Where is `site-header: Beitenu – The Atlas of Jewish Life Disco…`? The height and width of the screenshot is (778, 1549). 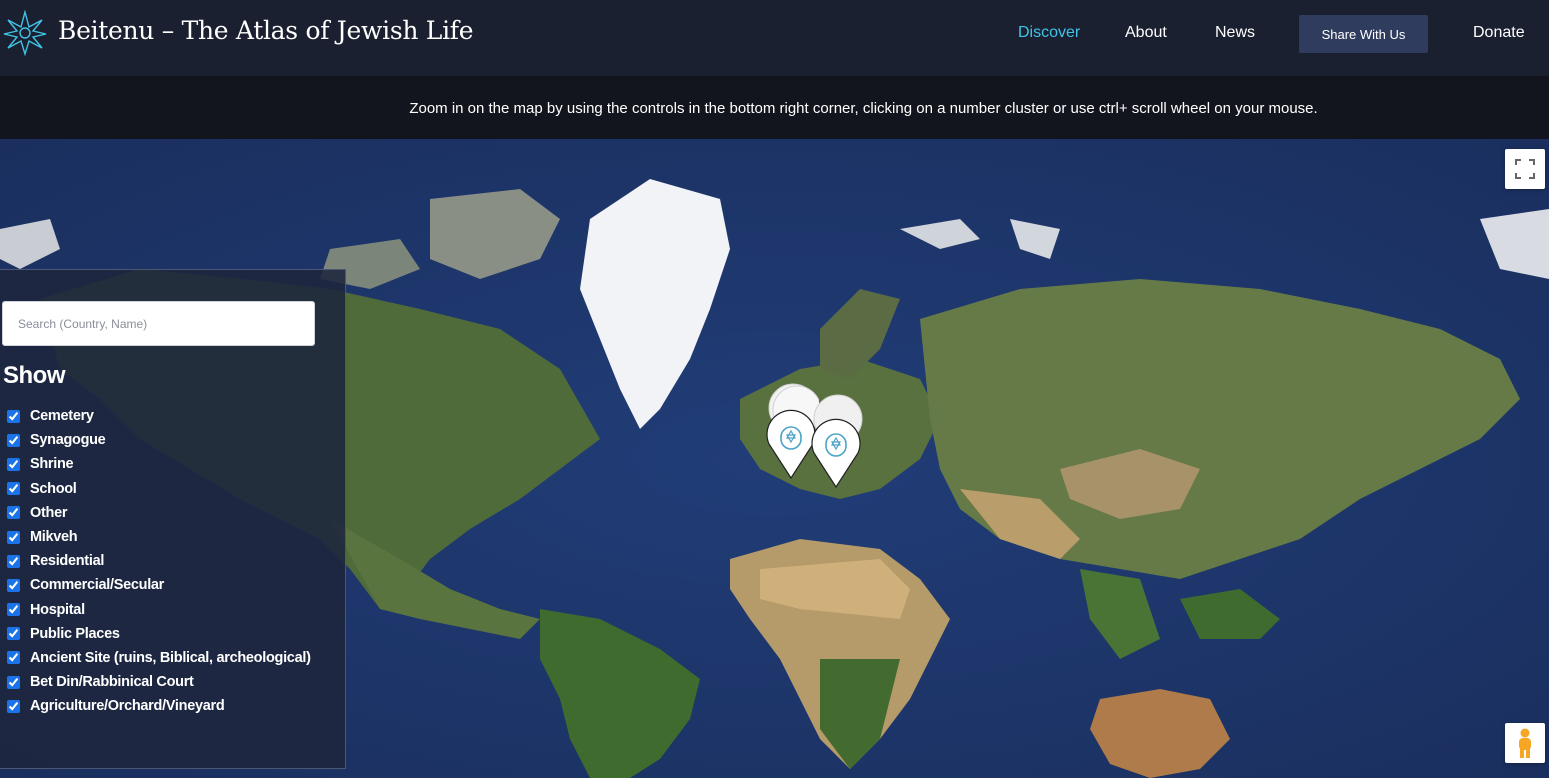
site-header: Beitenu – The Atlas of Jewish Life Disco… is located at coordinates (774, 38).